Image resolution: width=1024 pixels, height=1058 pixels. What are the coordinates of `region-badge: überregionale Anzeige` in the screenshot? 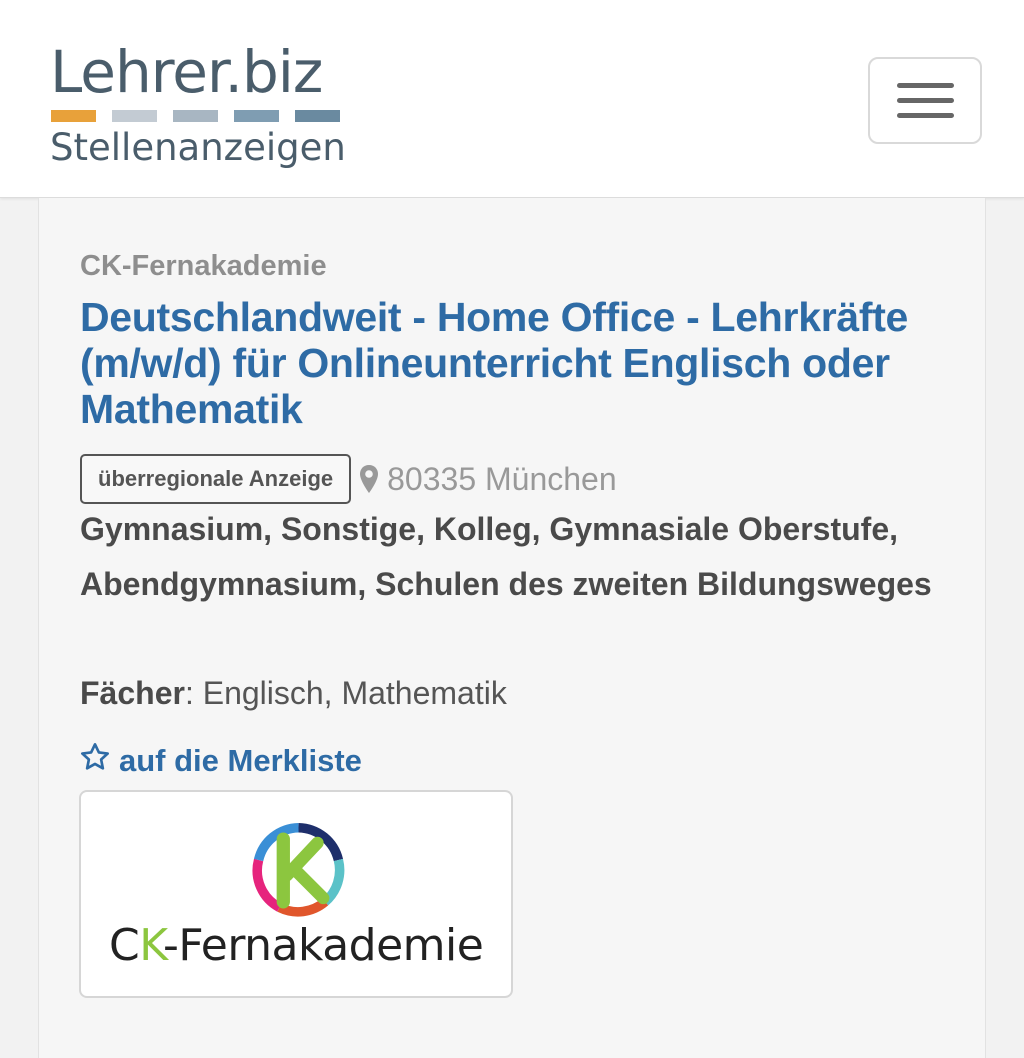 It's located at (216, 479).